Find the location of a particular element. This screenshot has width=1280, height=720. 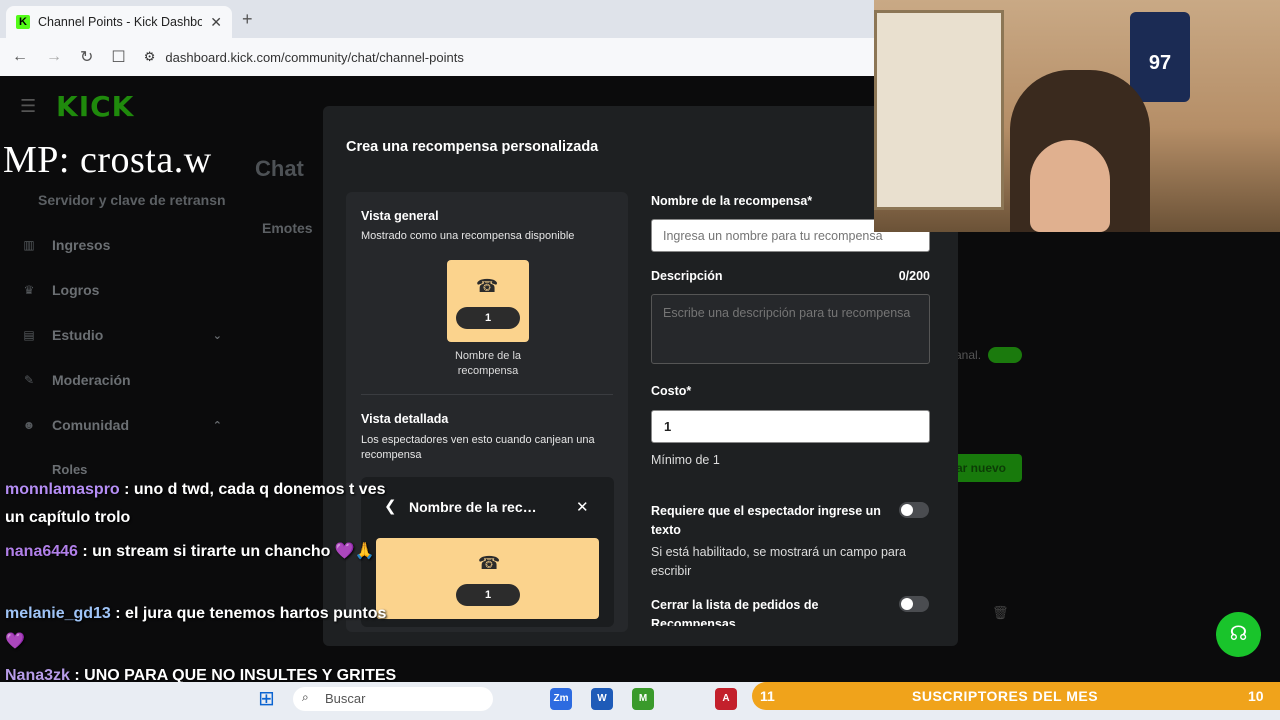

taskbar-search: Buscar is located at coordinates (393, 699).